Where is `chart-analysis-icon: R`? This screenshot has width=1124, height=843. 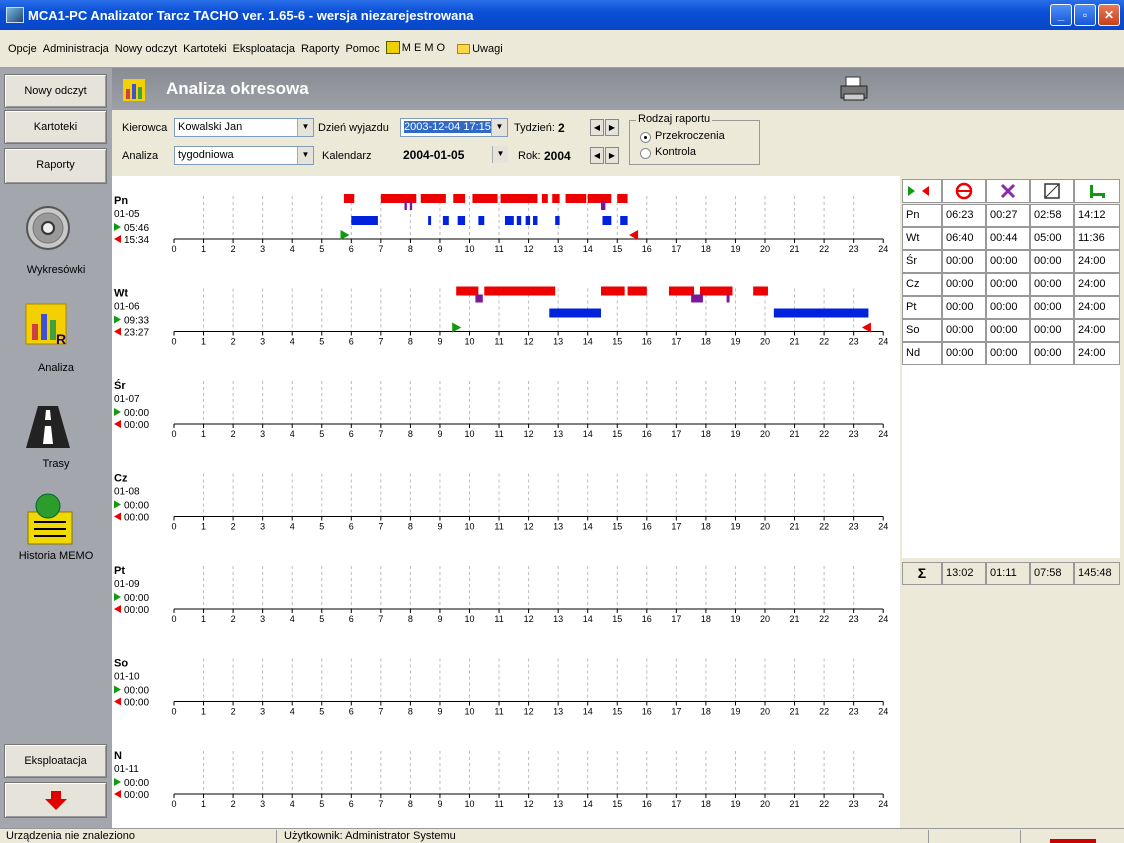
chart-analysis-icon: R is located at coordinates (48, 324).